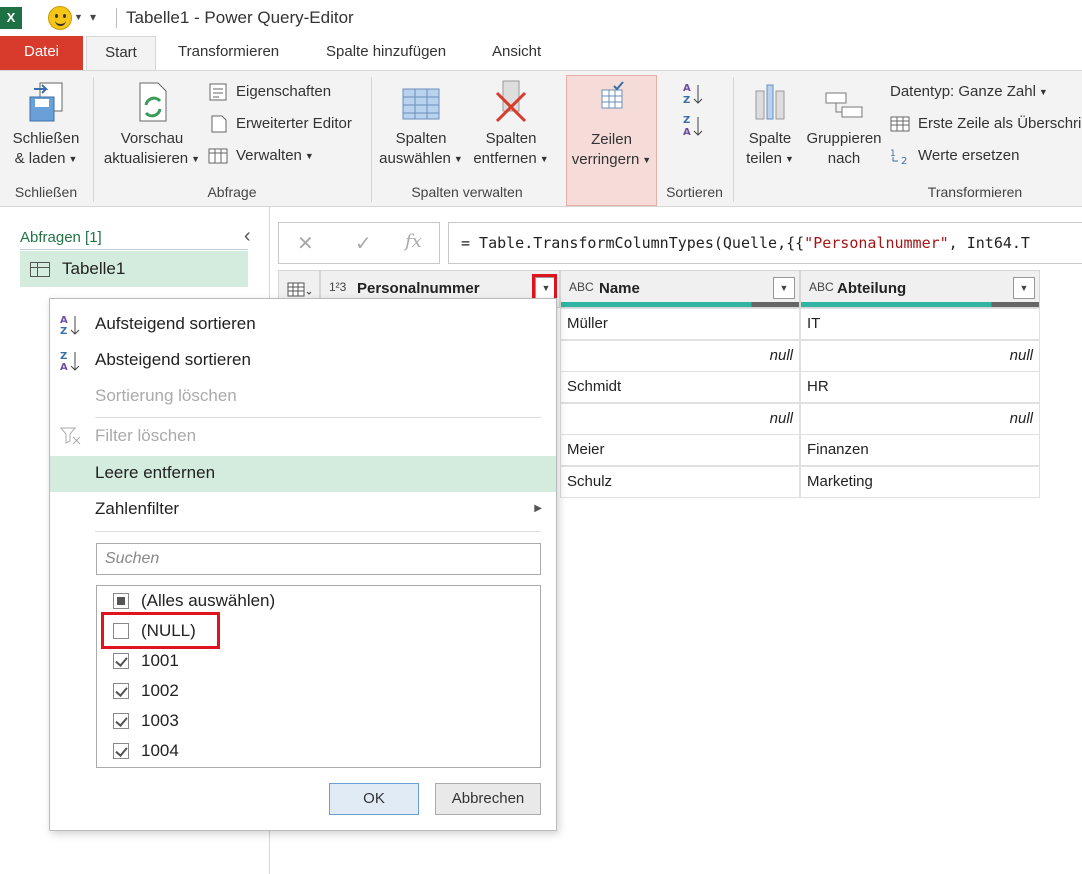 The width and height of the screenshot is (1082, 874). Describe the element at coordinates (421, 122) in the screenshot. I see `choose-columns-button: Spalten auswählen ▼` at that location.